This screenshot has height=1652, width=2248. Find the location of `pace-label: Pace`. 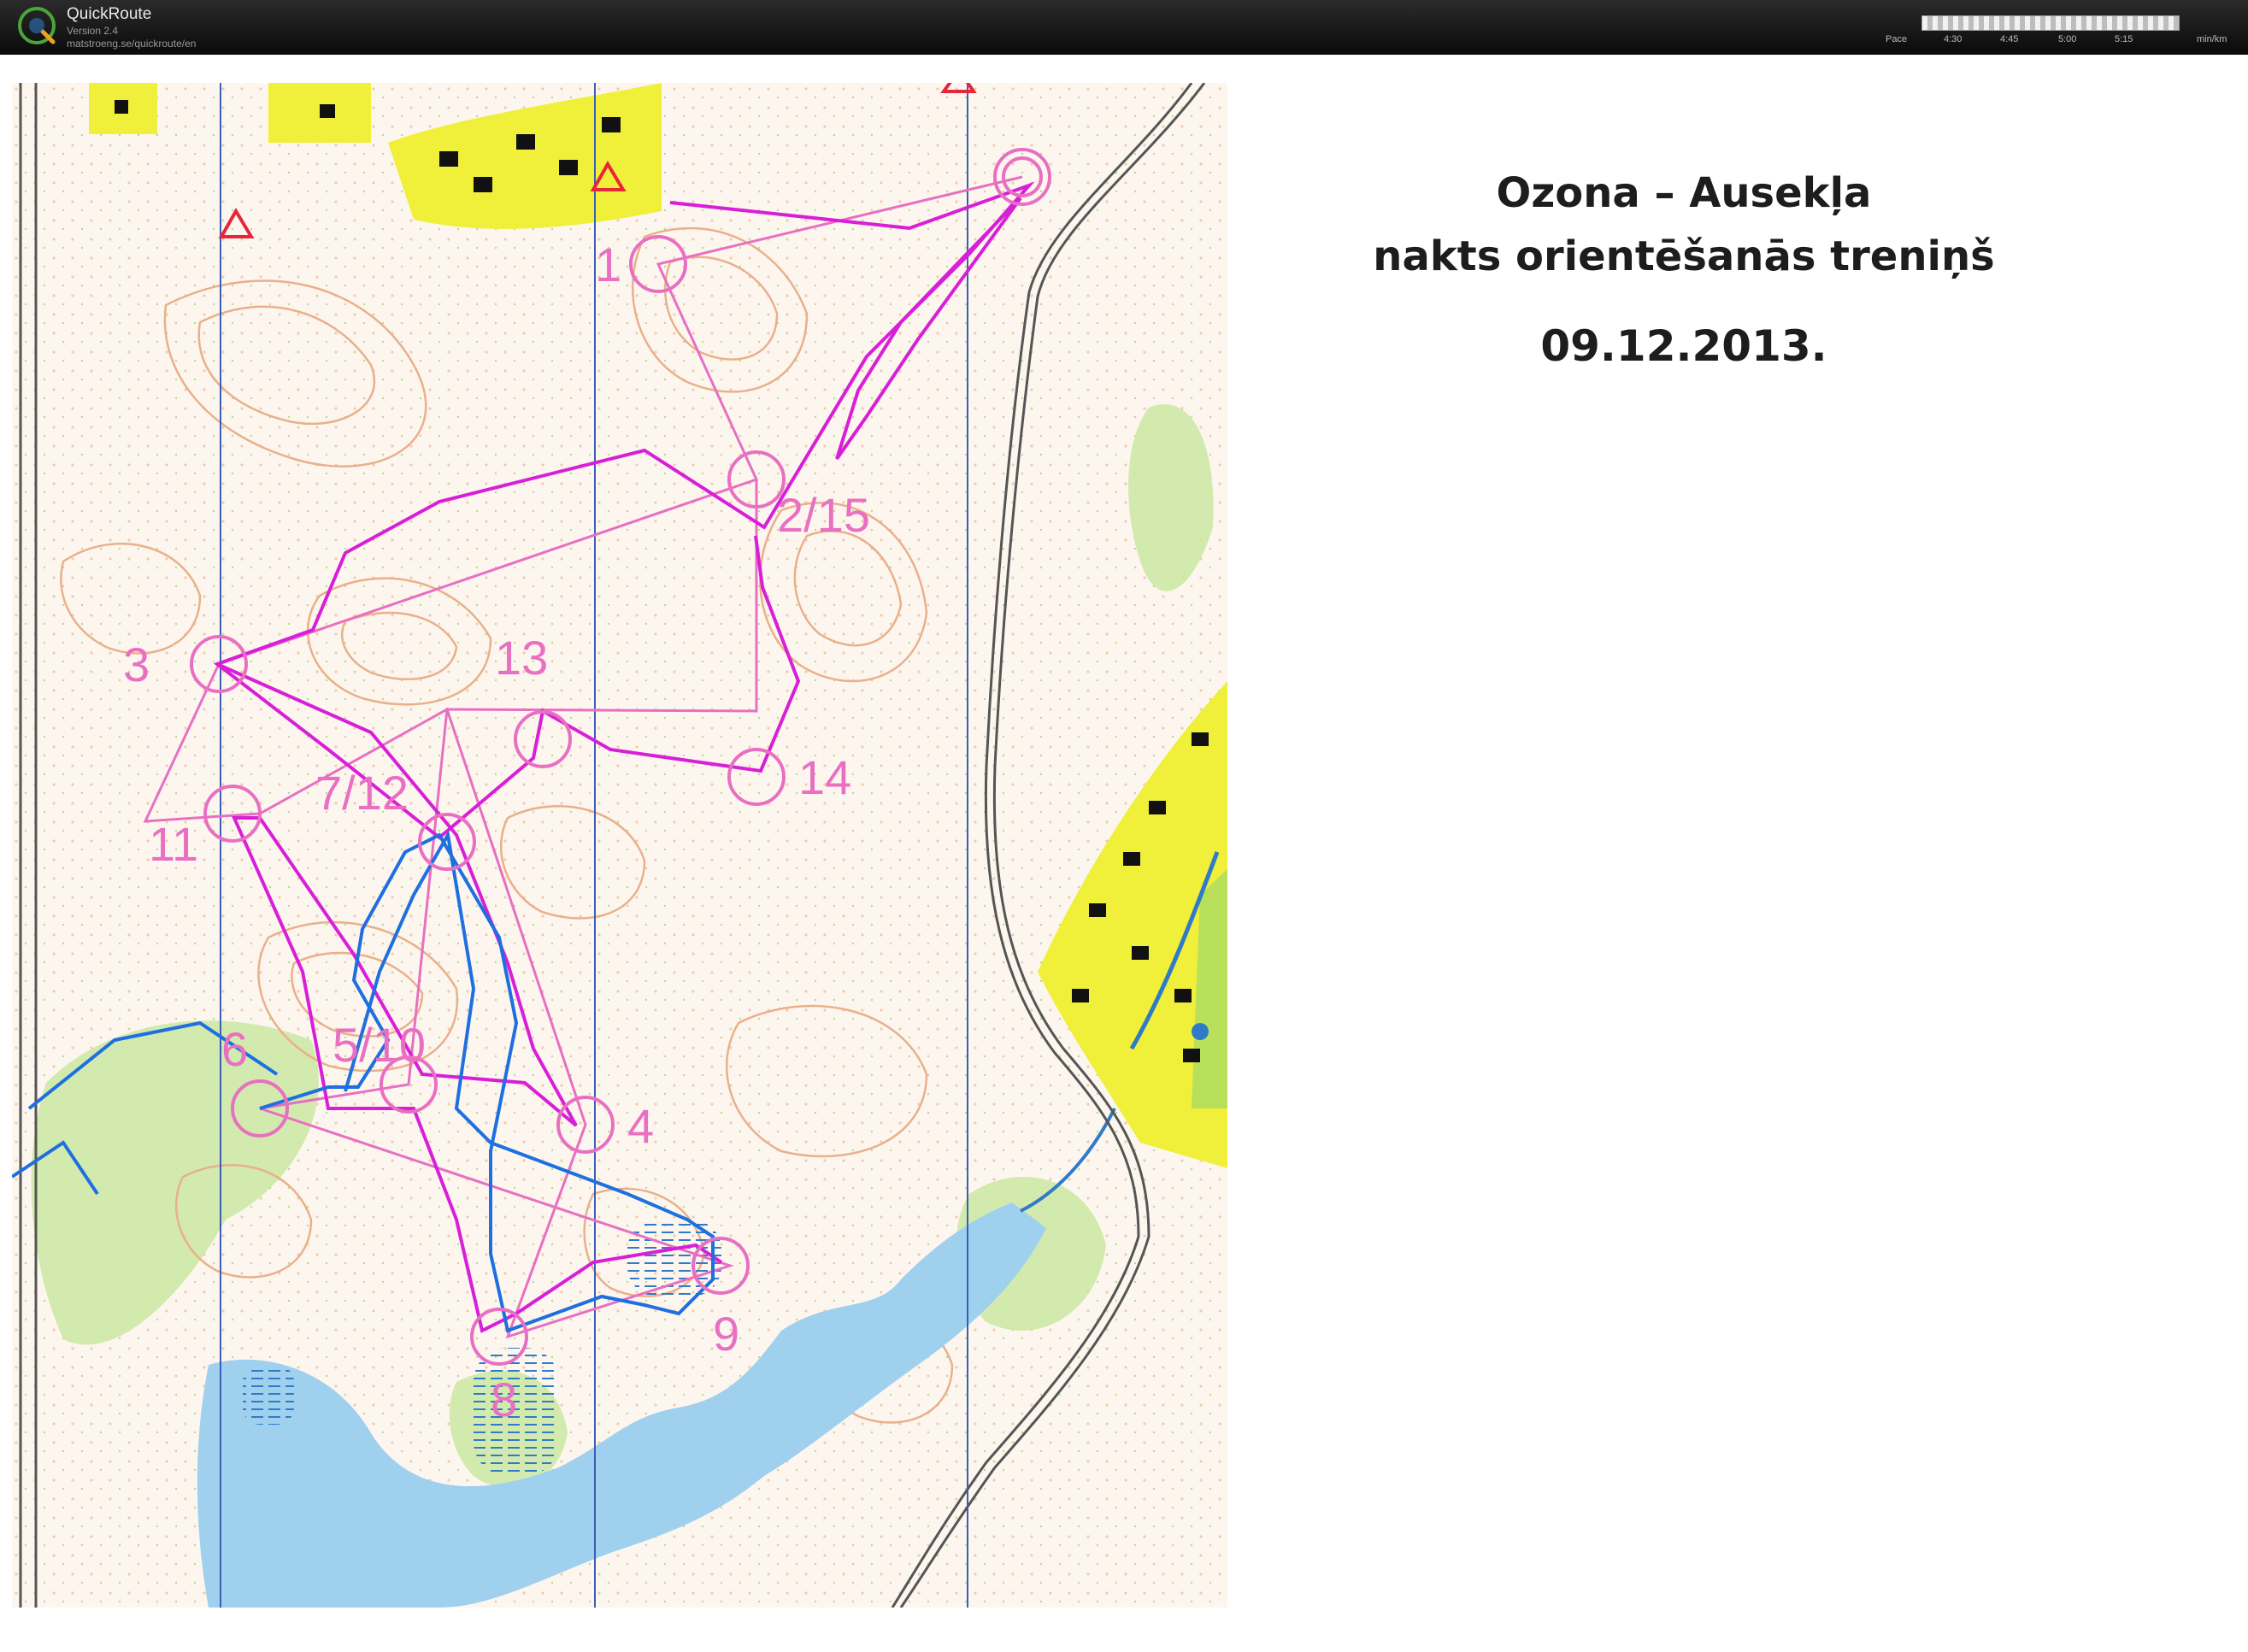

pace-label: Pace is located at coordinates (1897, 39).